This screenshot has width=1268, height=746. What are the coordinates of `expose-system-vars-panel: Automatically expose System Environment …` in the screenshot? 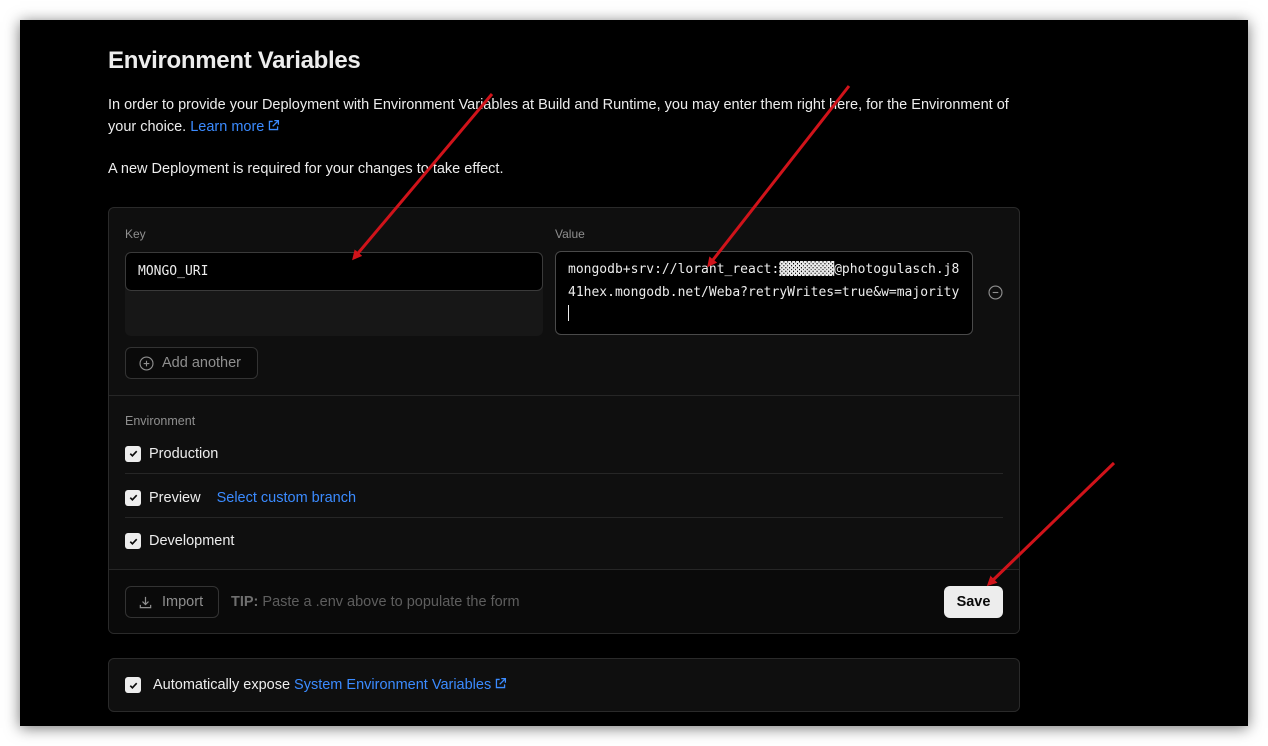 It's located at (564, 685).